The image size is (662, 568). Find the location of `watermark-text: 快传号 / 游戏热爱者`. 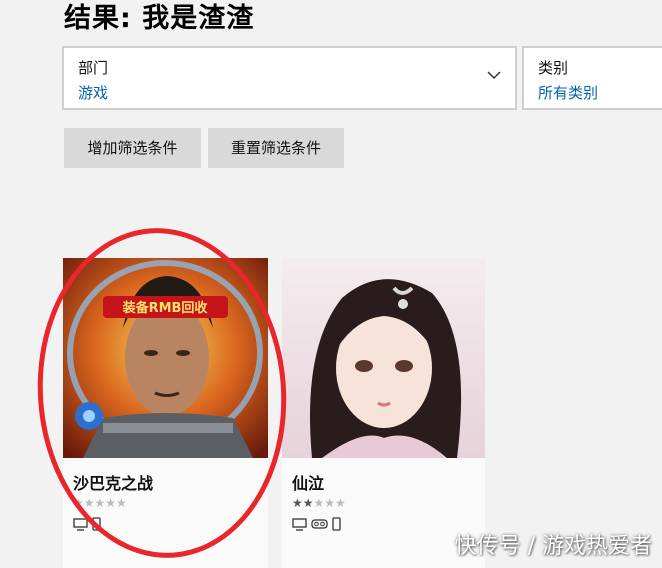

watermark-text: 快传号 / 游戏热爱者 is located at coordinates (553, 546).